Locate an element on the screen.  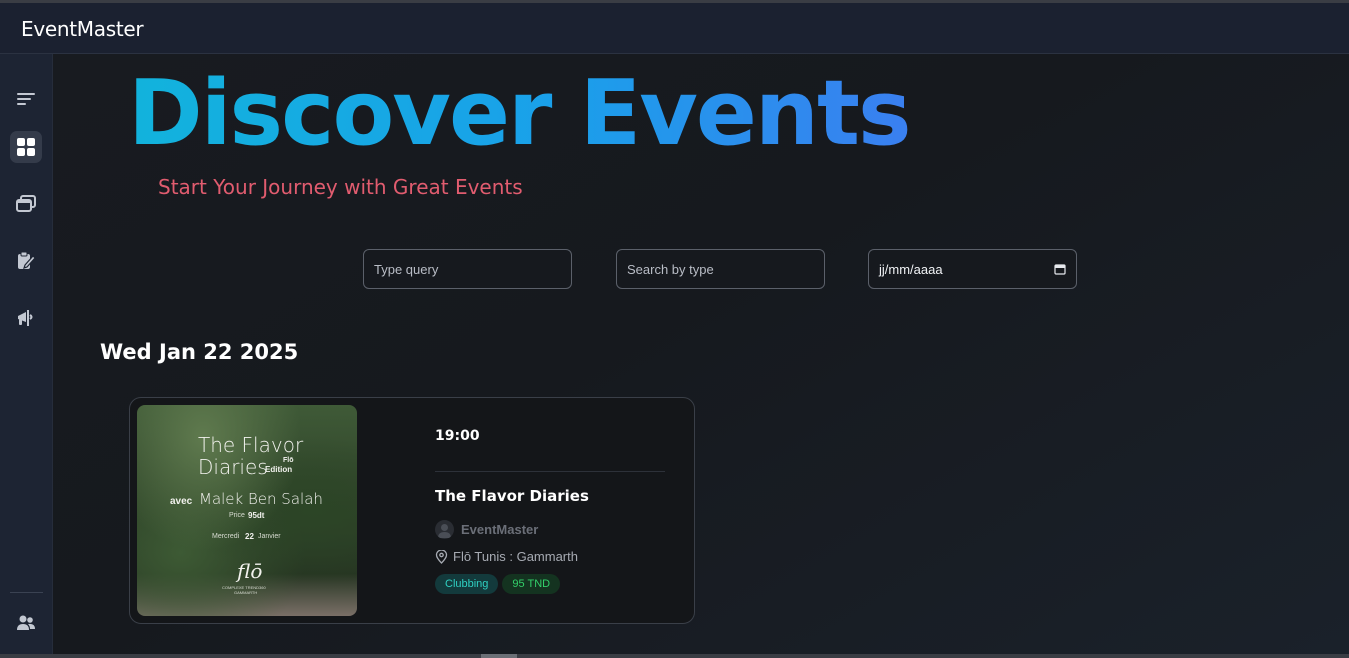
event-price-badge: 95 TND is located at coordinates (531, 584).